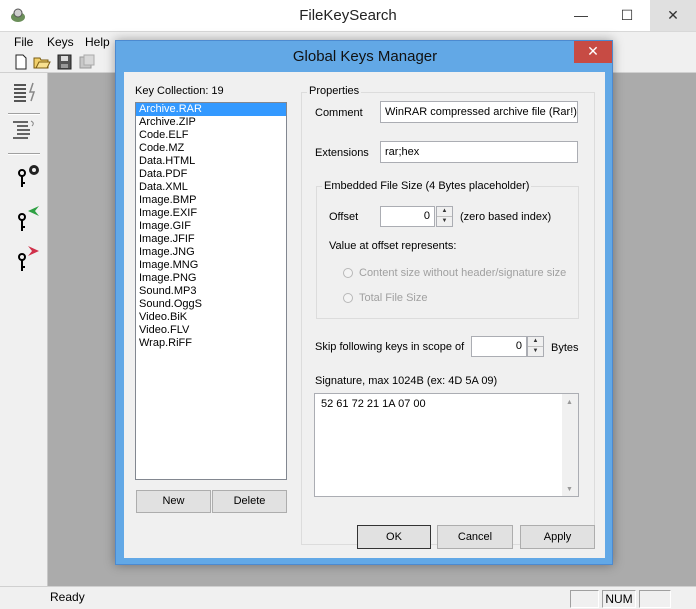 The width and height of the screenshot is (696, 609). What do you see at coordinates (211, 135) in the screenshot?
I see `key-list-item: Code.ELF` at bounding box center [211, 135].